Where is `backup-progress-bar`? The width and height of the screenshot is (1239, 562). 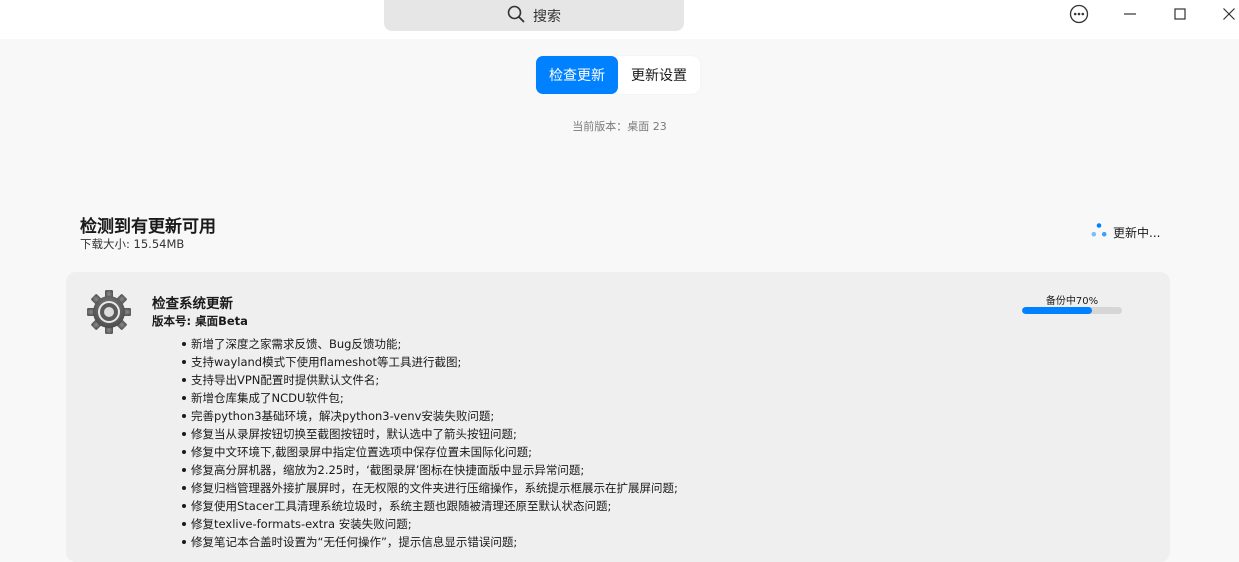
backup-progress-bar is located at coordinates (1072, 310).